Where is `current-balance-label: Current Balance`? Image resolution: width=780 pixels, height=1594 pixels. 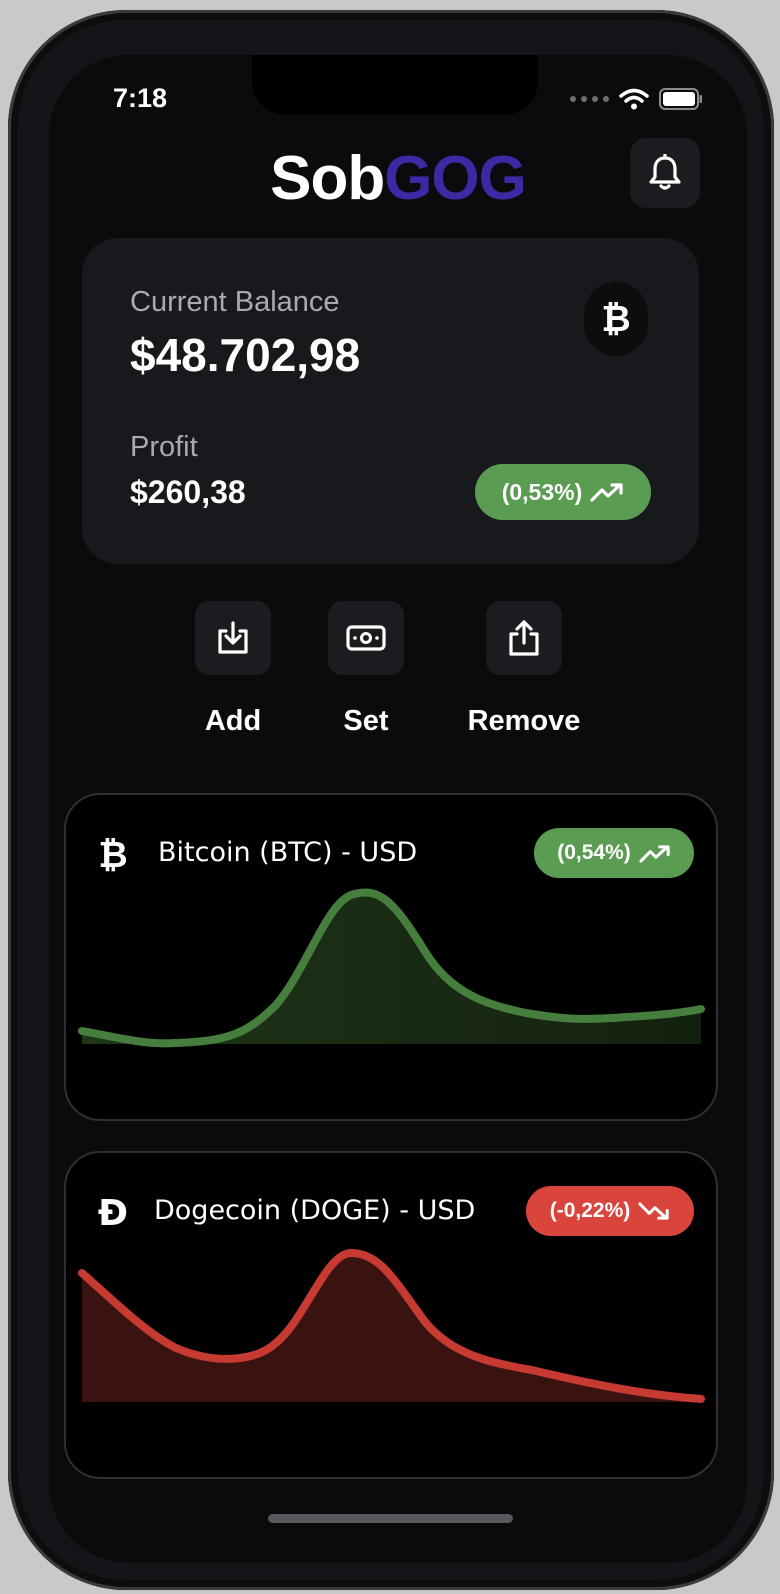
current-balance-label: Current Balance is located at coordinates (235, 302).